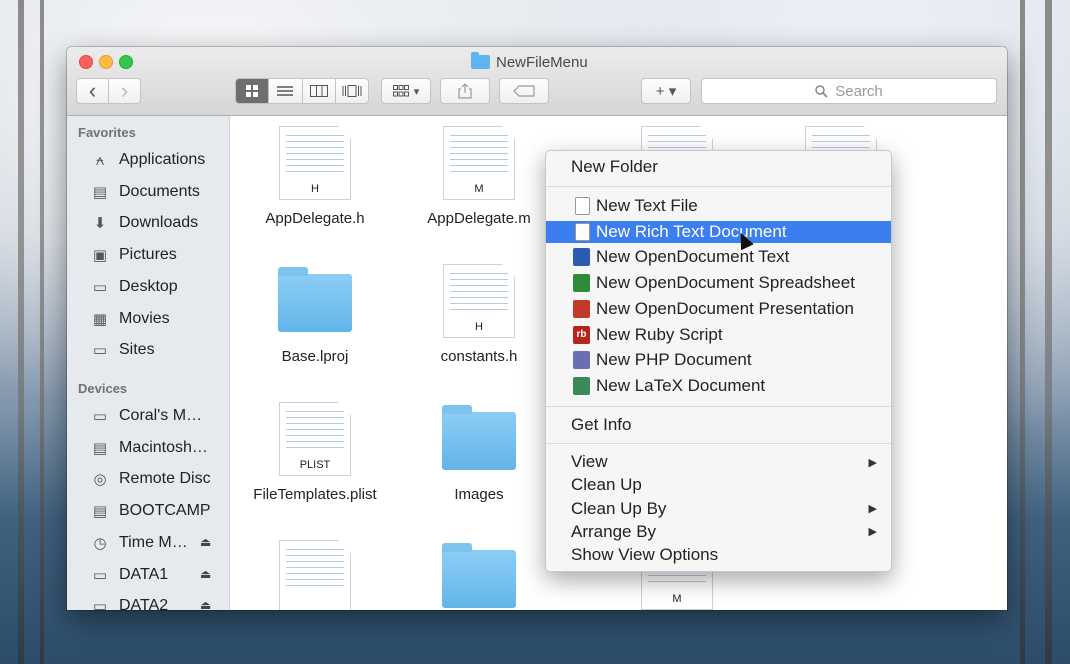 The height and width of the screenshot is (664, 1070). I want to click on file-extension-label: H, so click(315, 189).